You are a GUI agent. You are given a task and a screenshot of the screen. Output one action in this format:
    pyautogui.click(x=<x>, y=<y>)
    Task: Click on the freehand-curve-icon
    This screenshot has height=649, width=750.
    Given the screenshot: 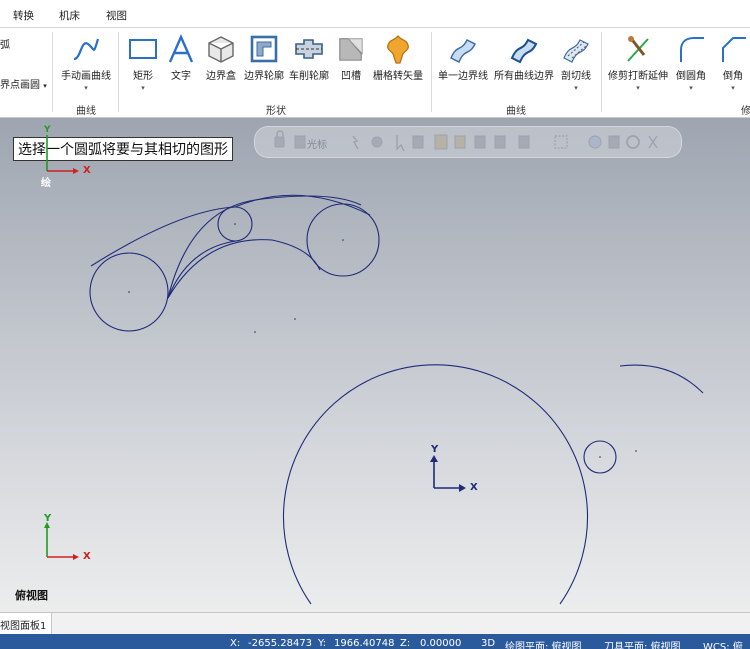 What is the action you would take?
    pyautogui.click(x=86, y=49)
    